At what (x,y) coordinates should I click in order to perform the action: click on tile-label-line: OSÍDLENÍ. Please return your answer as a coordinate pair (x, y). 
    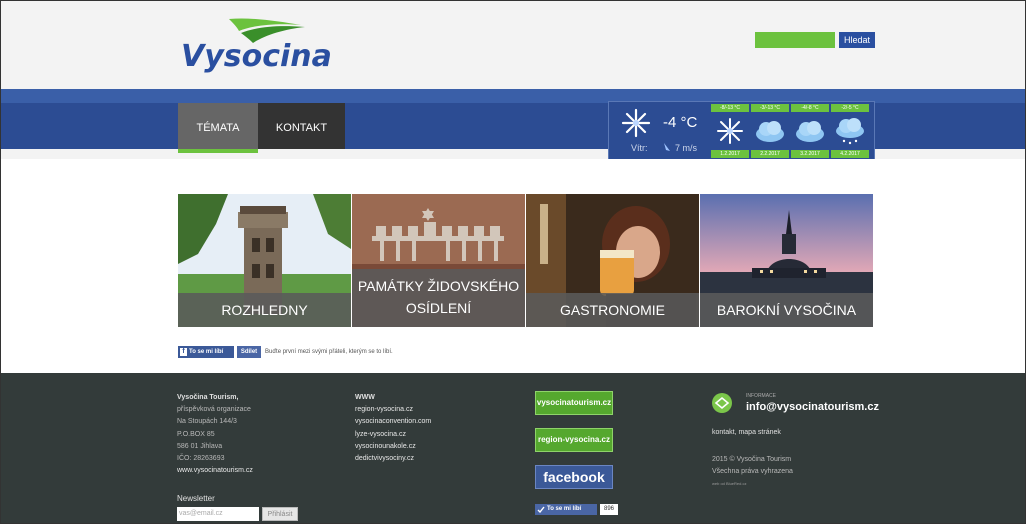
    Looking at the image, I should click on (438, 308).